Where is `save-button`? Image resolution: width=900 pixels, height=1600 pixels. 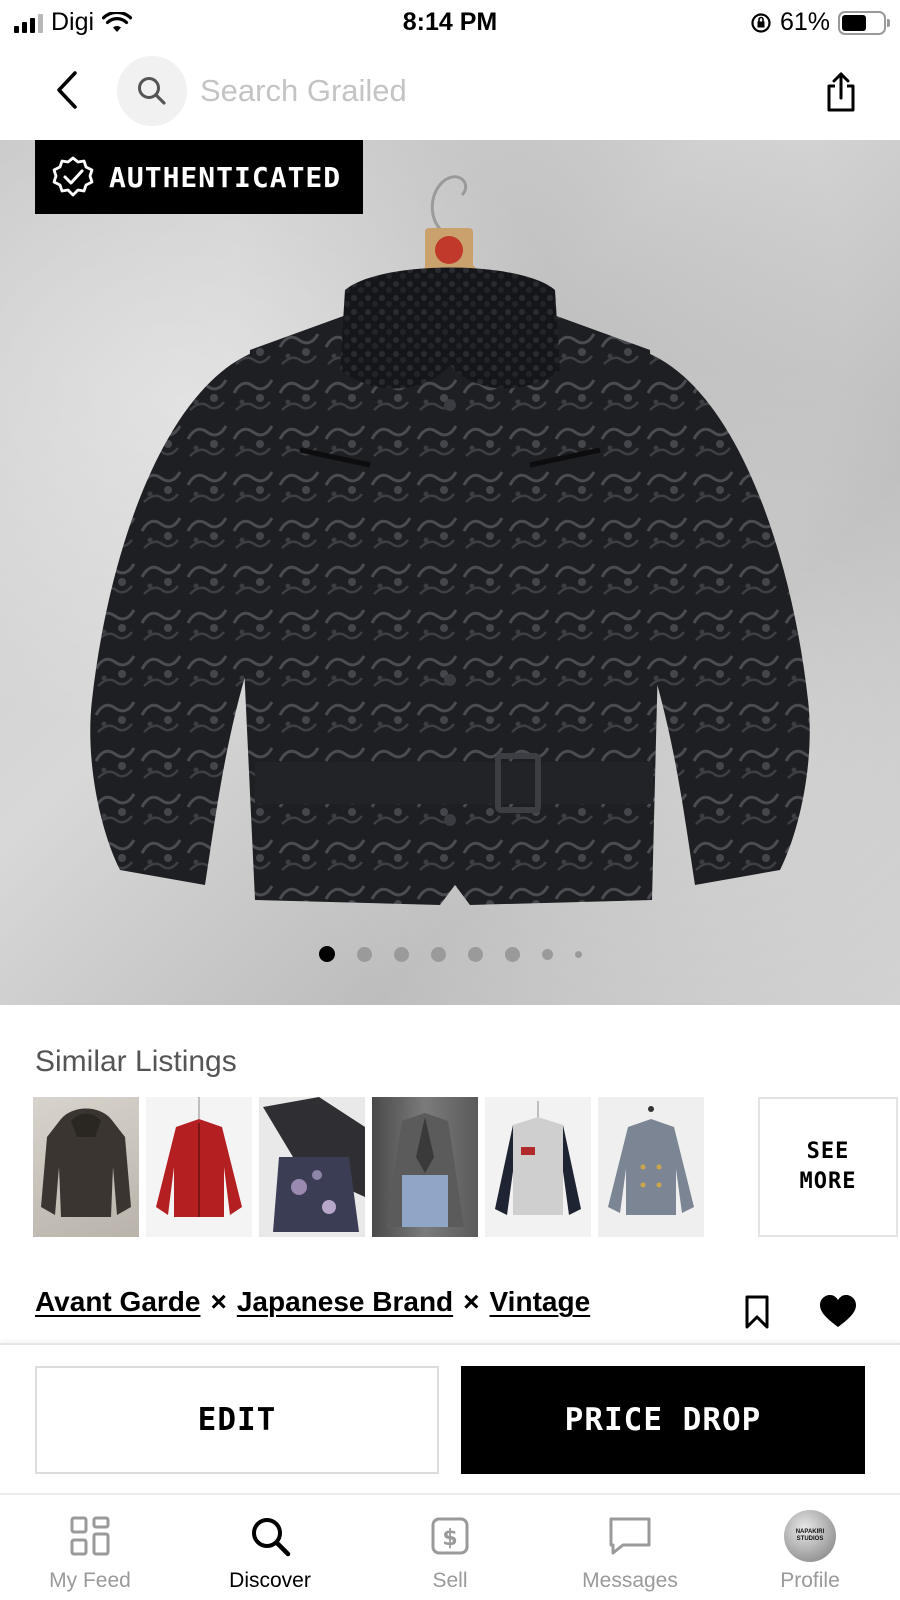
save-button is located at coordinates (757, 1312).